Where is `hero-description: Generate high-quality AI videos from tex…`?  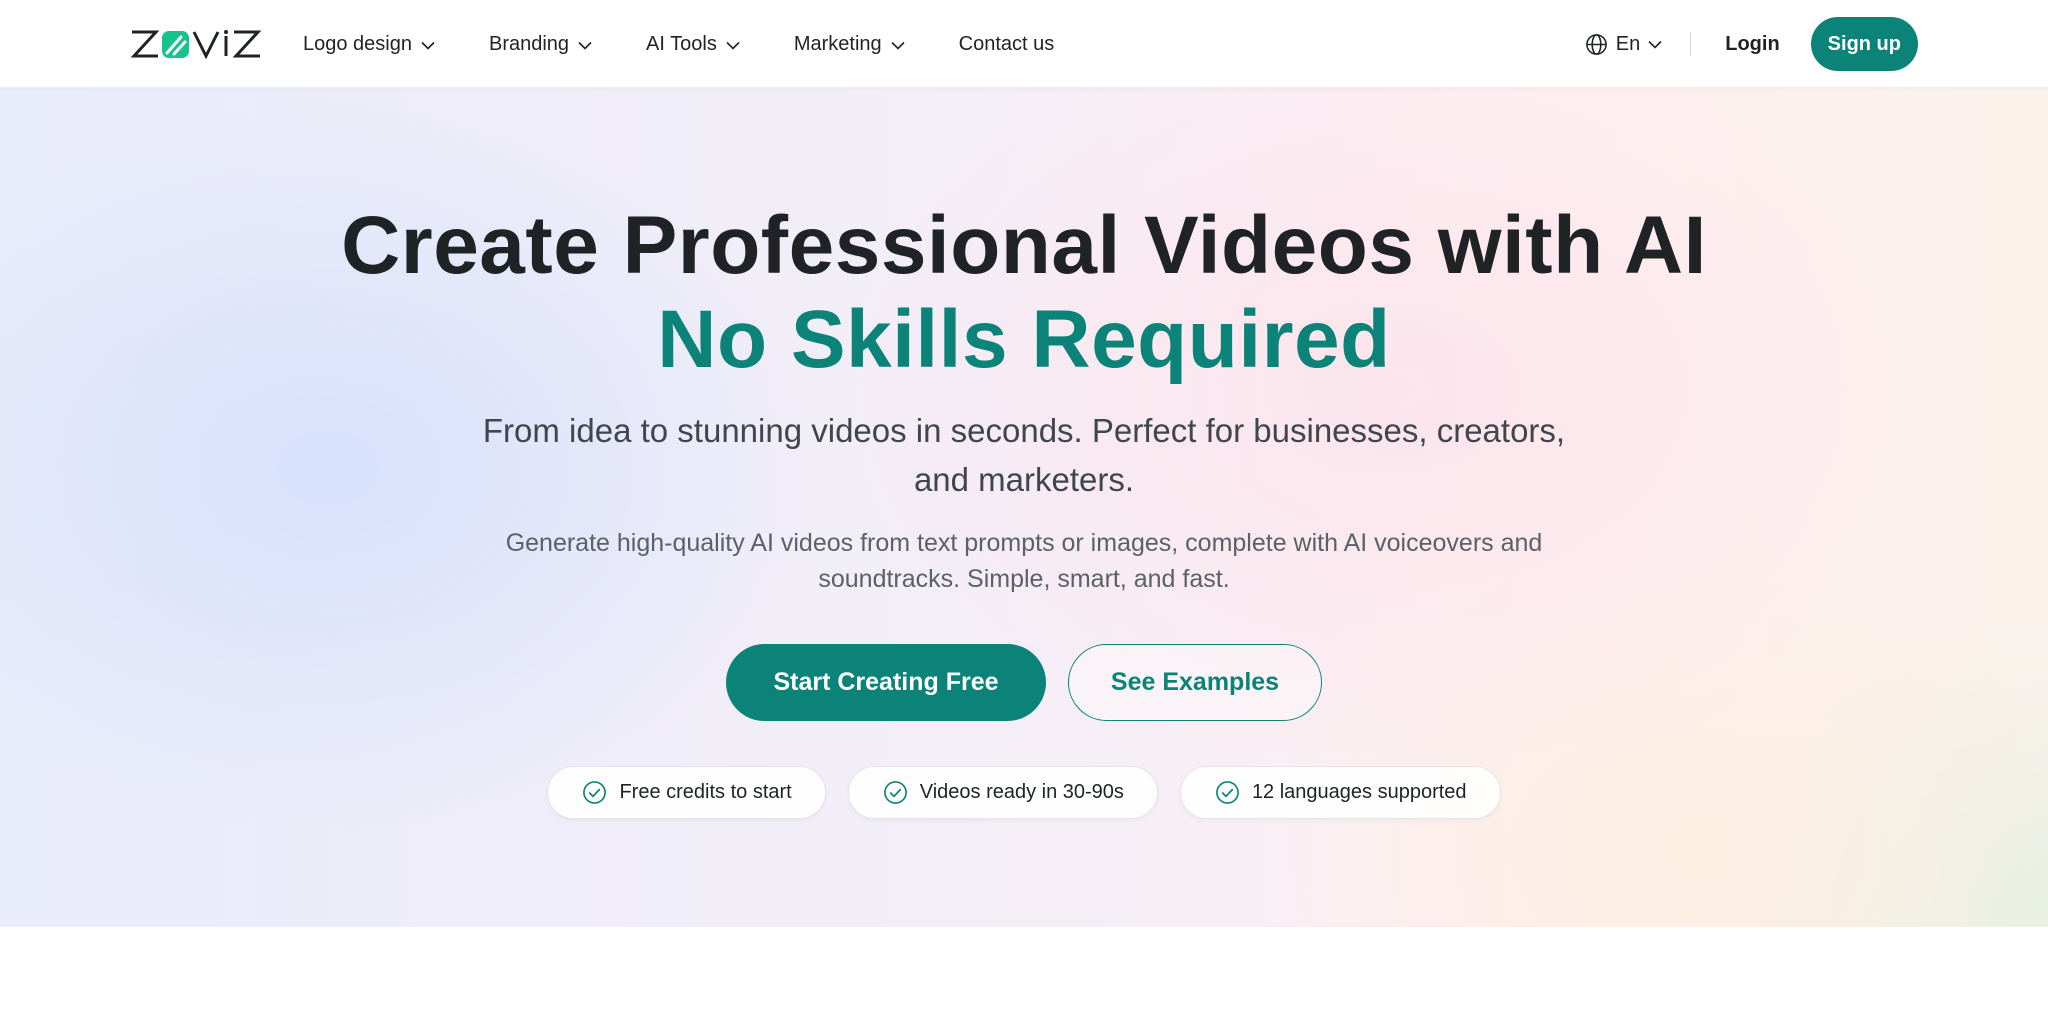 hero-description: Generate high-quality AI videos from tex… is located at coordinates (1024, 561).